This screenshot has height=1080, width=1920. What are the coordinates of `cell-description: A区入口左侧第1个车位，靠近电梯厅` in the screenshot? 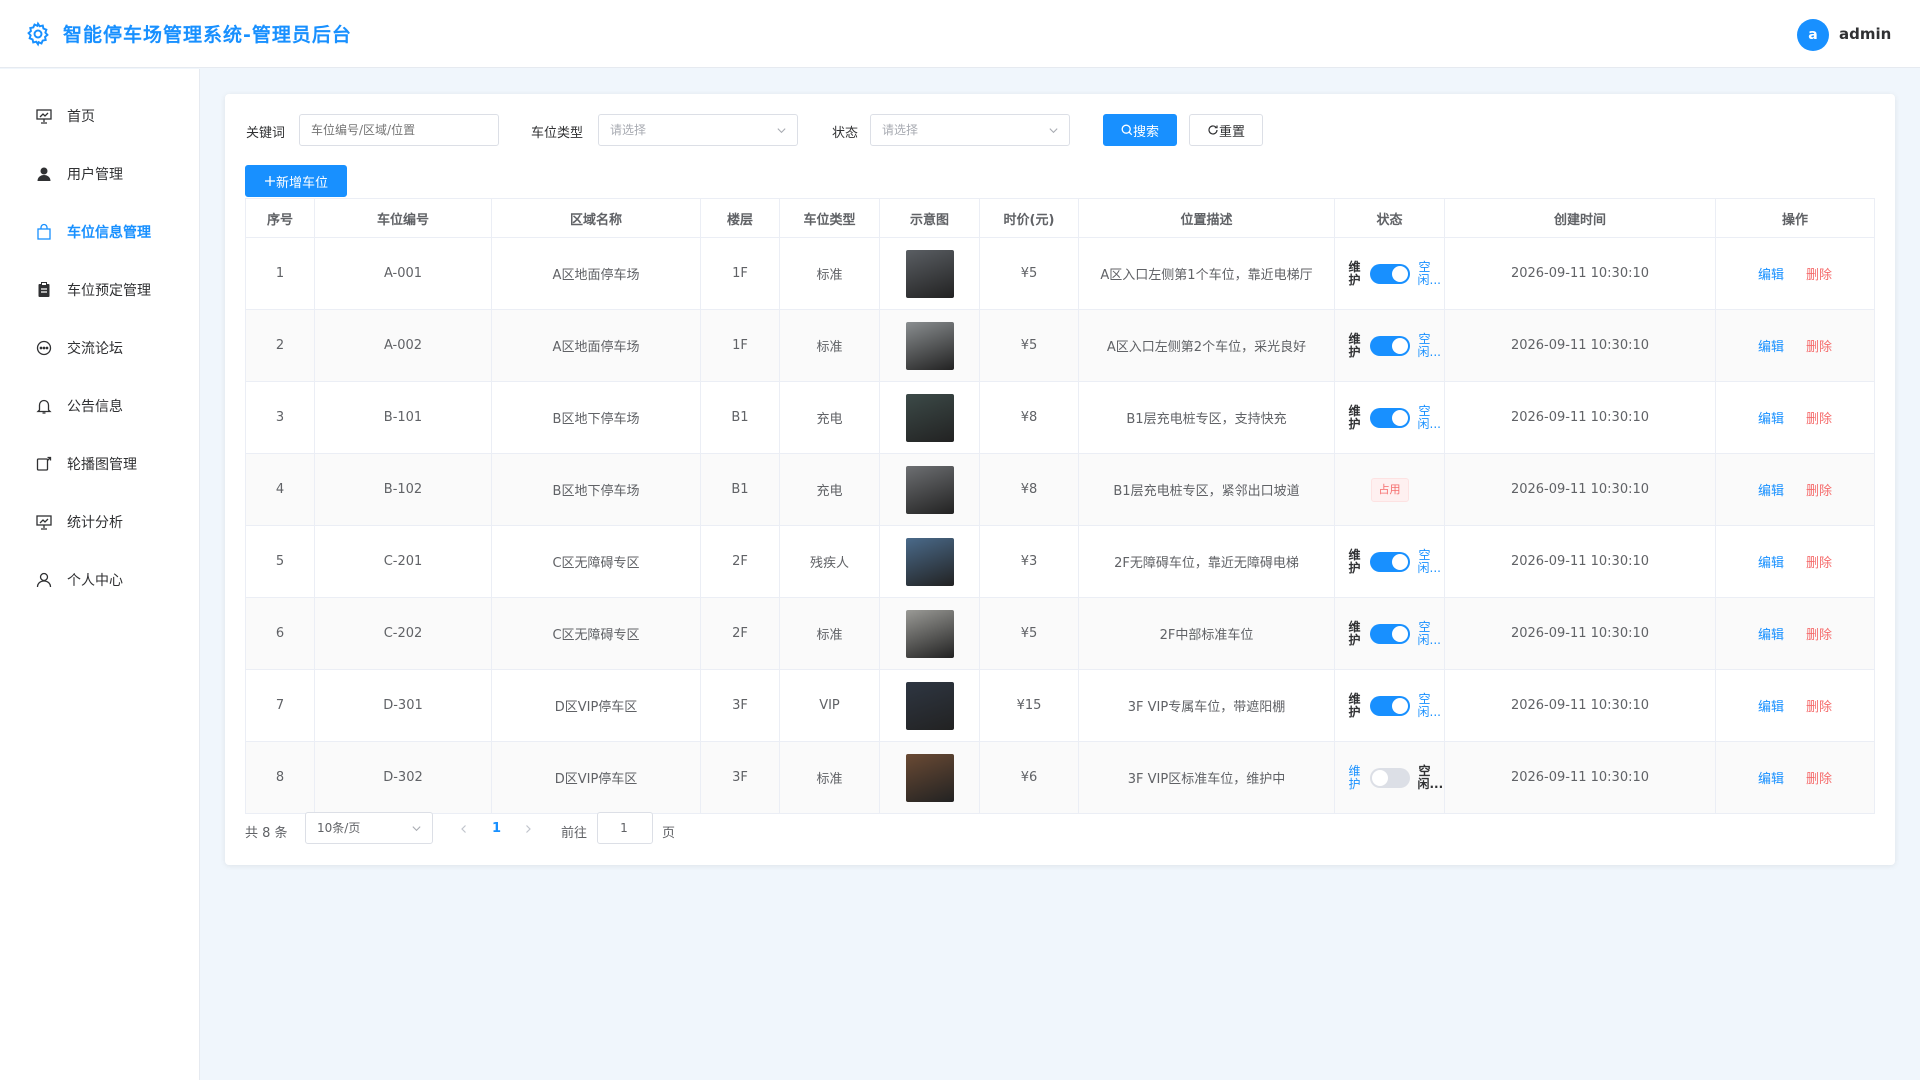 It's located at (1206, 273).